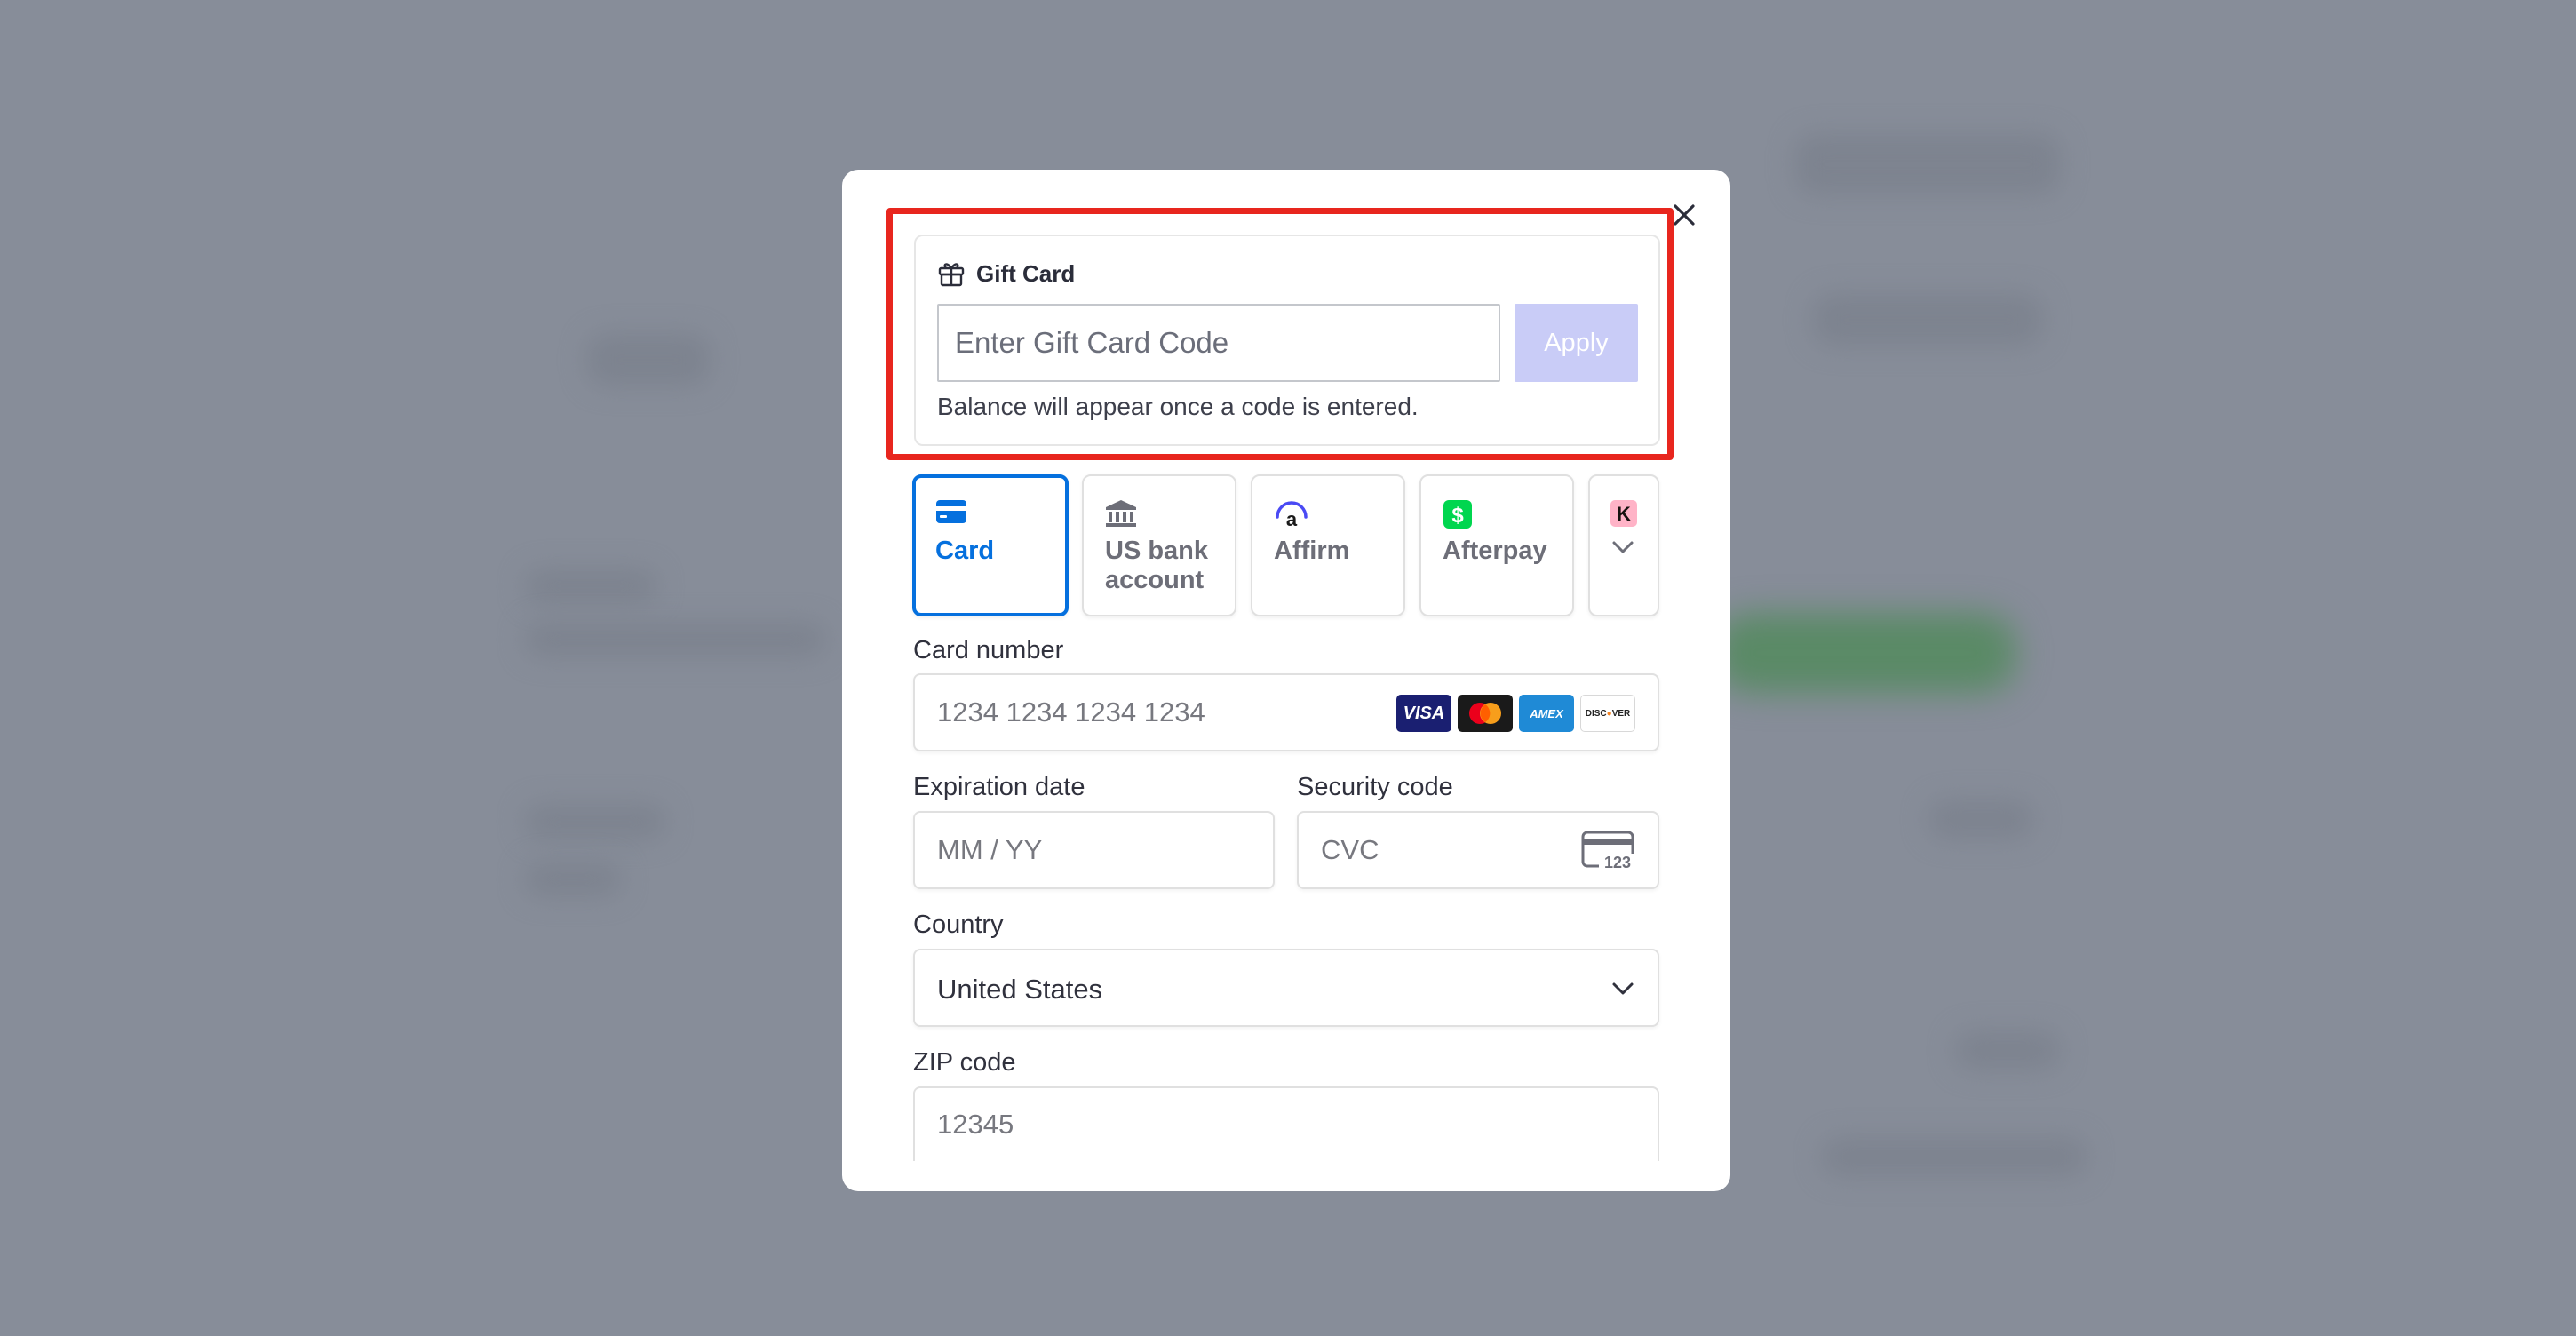 This screenshot has height=1336, width=2576. I want to click on zip-input, so click(1286, 1124).